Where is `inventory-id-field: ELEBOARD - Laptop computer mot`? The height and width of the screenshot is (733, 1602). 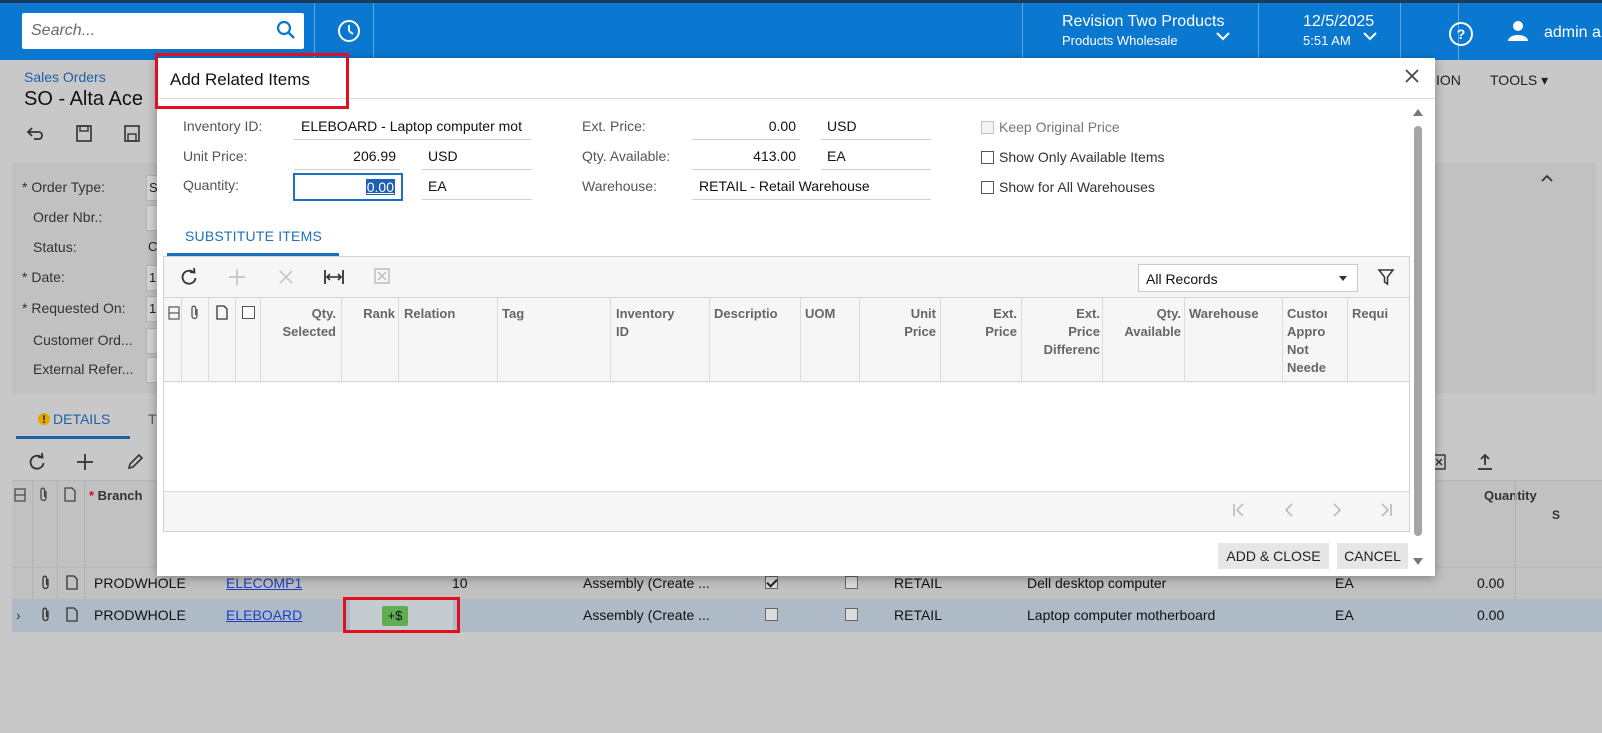 inventory-id-field: ELEBOARD - Laptop computer mot is located at coordinates (412, 127).